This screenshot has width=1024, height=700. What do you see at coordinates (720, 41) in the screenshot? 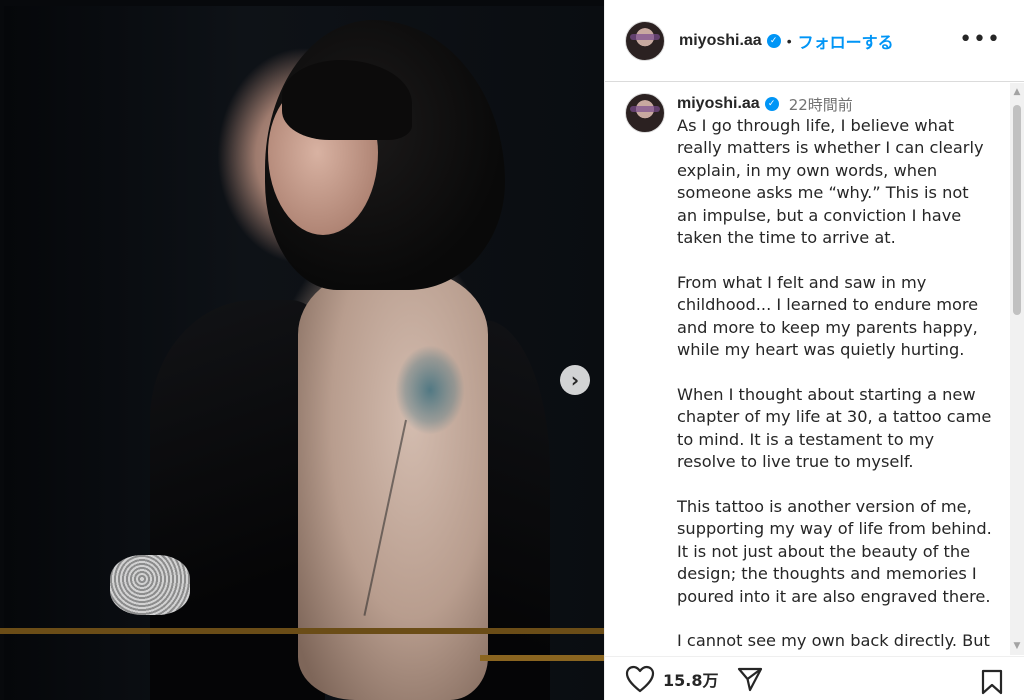
I see `username-link: miyoshi.aa` at bounding box center [720, 41].